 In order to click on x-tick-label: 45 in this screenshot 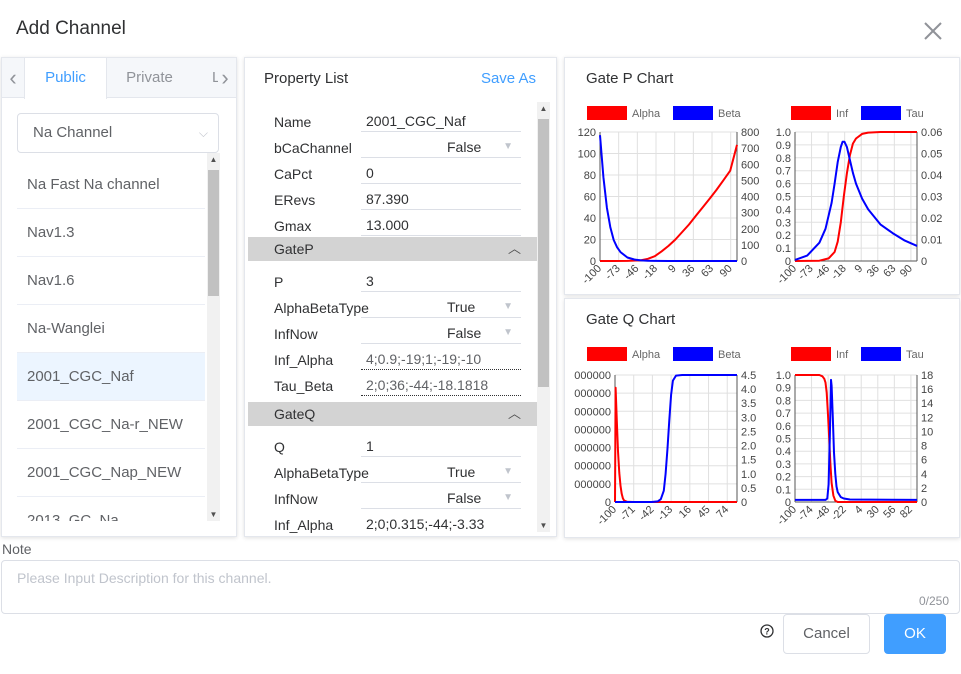, I will do `click(704, 512)`.